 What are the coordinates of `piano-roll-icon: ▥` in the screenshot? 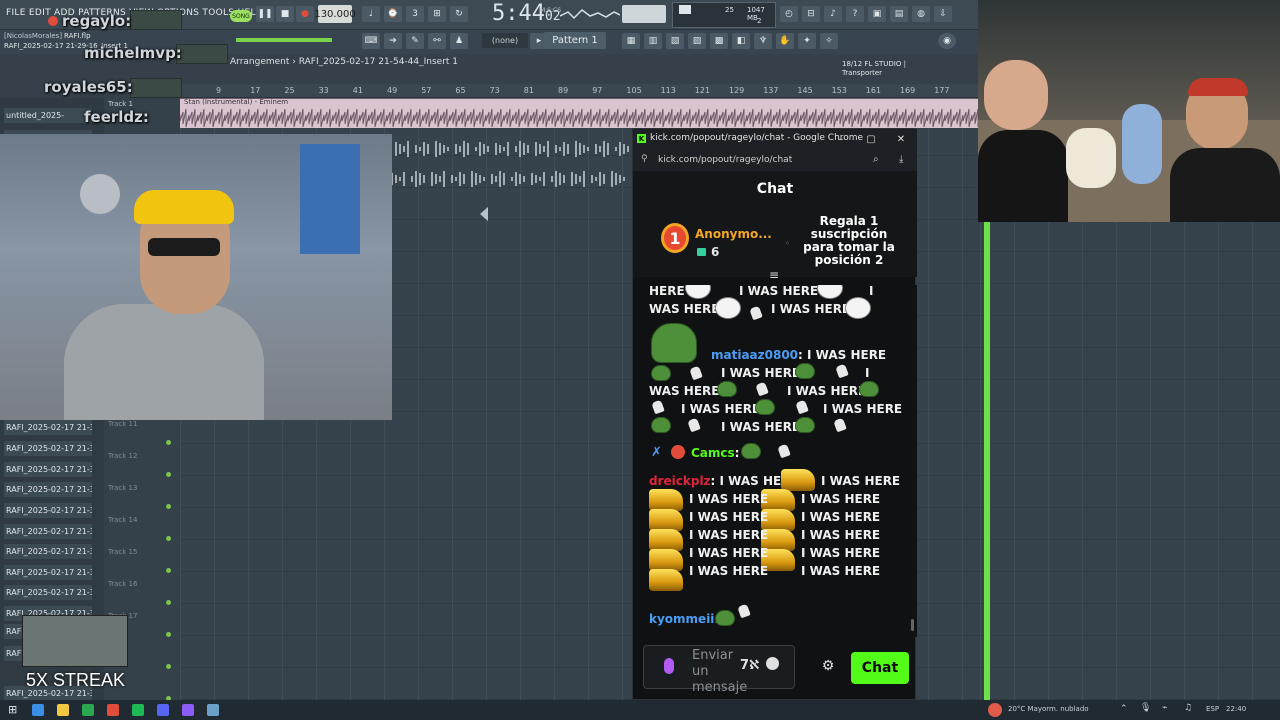 It's located at (653, 41).